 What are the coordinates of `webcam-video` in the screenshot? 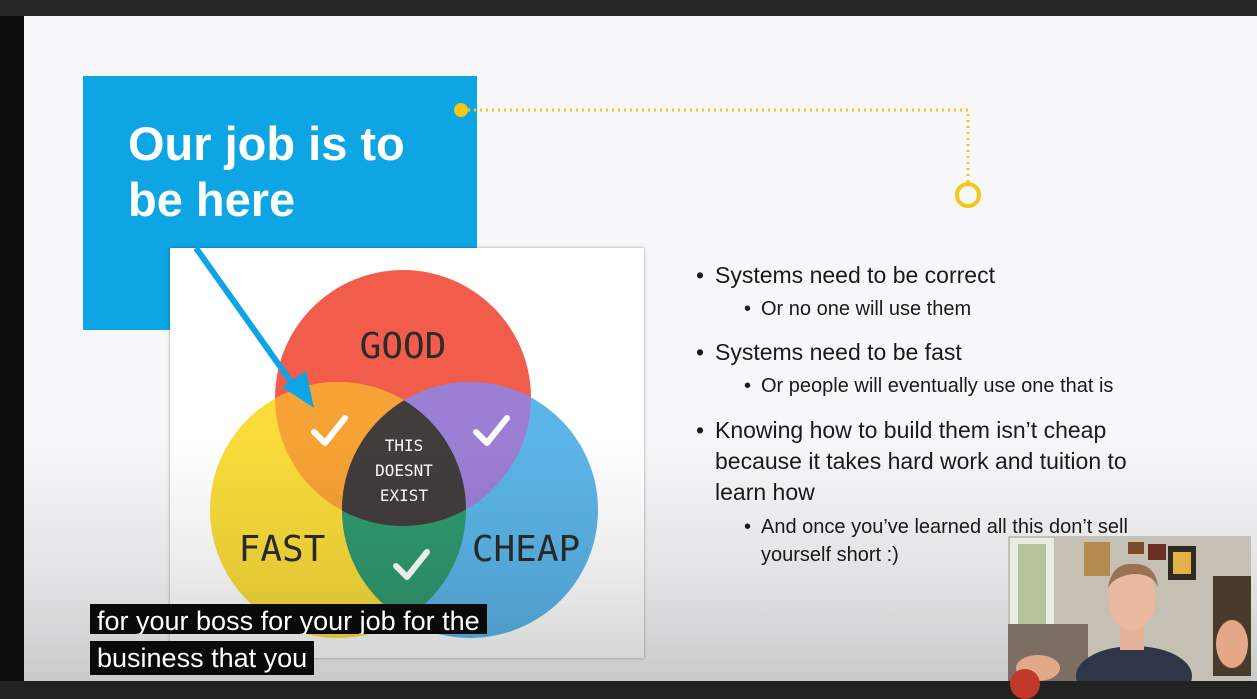 It's located at (1129, 608).